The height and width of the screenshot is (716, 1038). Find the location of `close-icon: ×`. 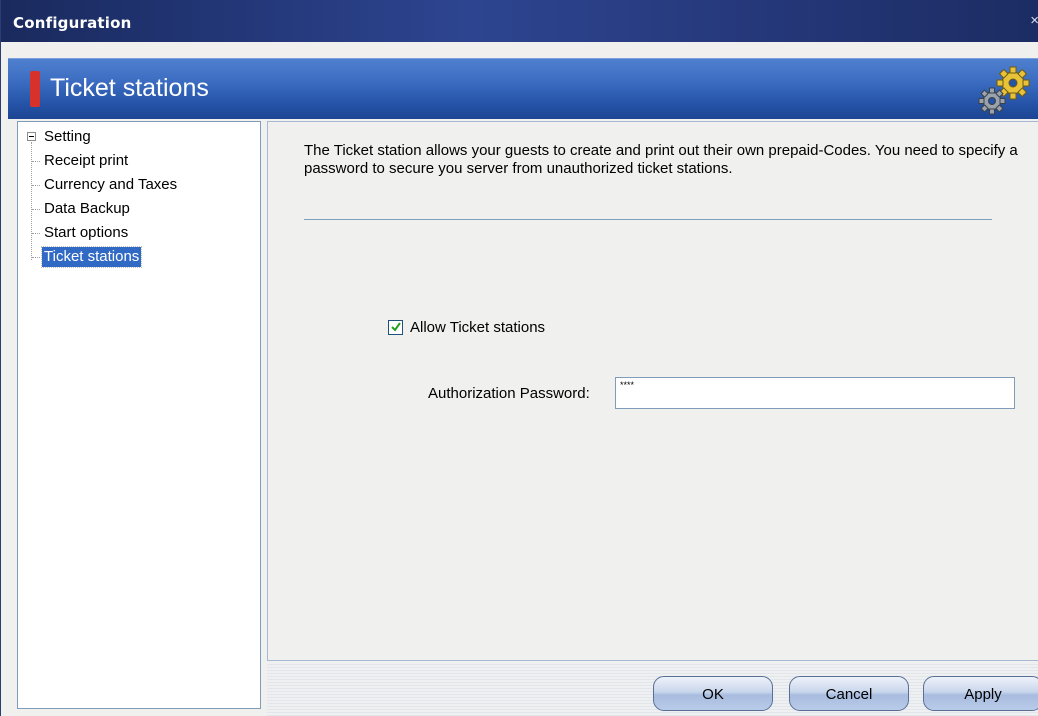

close-icon: × is located at coordinates (1031, 21).